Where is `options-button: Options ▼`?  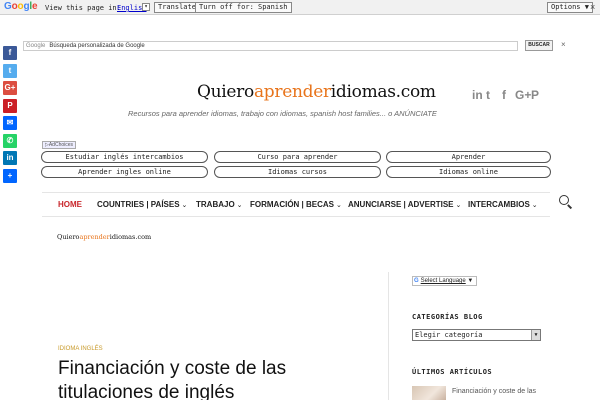 options-button: Options ▼ is located at coordinates (570, 7).